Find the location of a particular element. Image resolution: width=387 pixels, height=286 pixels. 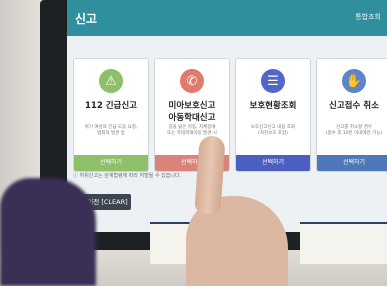

card-title: 보호현황조회 is located at coordinates (273, 106).